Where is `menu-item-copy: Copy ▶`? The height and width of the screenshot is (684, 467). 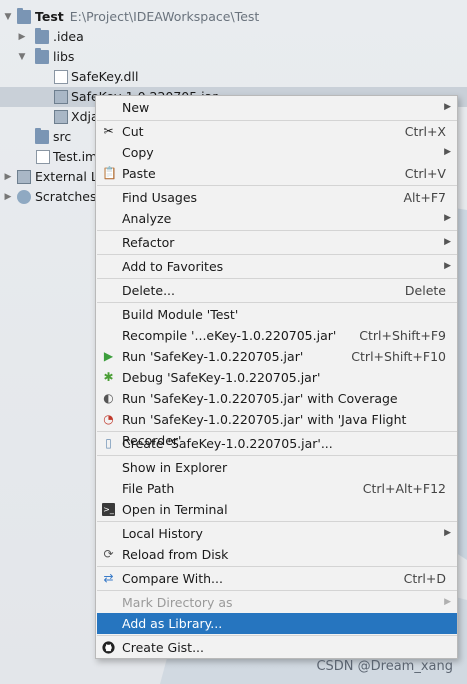 menu-item-copy: Copy ▶ is located at coordinates (277, 152).